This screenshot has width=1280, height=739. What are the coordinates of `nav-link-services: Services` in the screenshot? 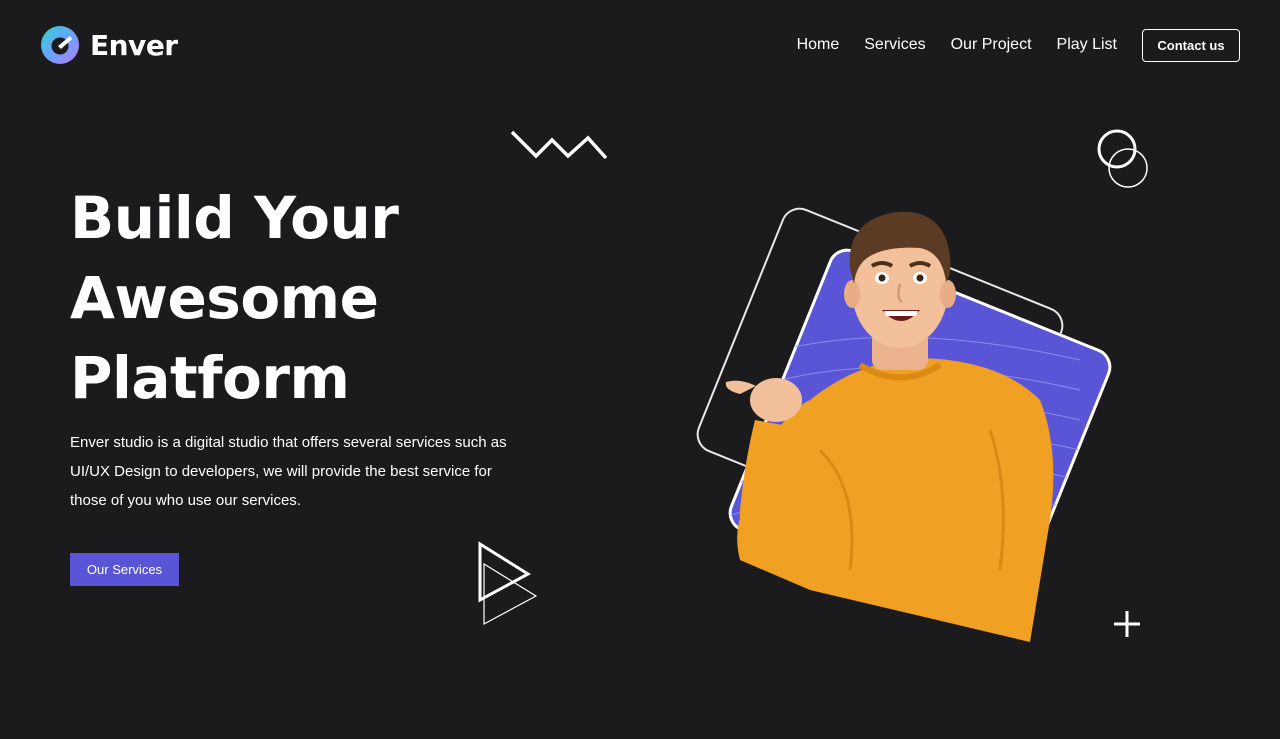 It's located at (894, 45).